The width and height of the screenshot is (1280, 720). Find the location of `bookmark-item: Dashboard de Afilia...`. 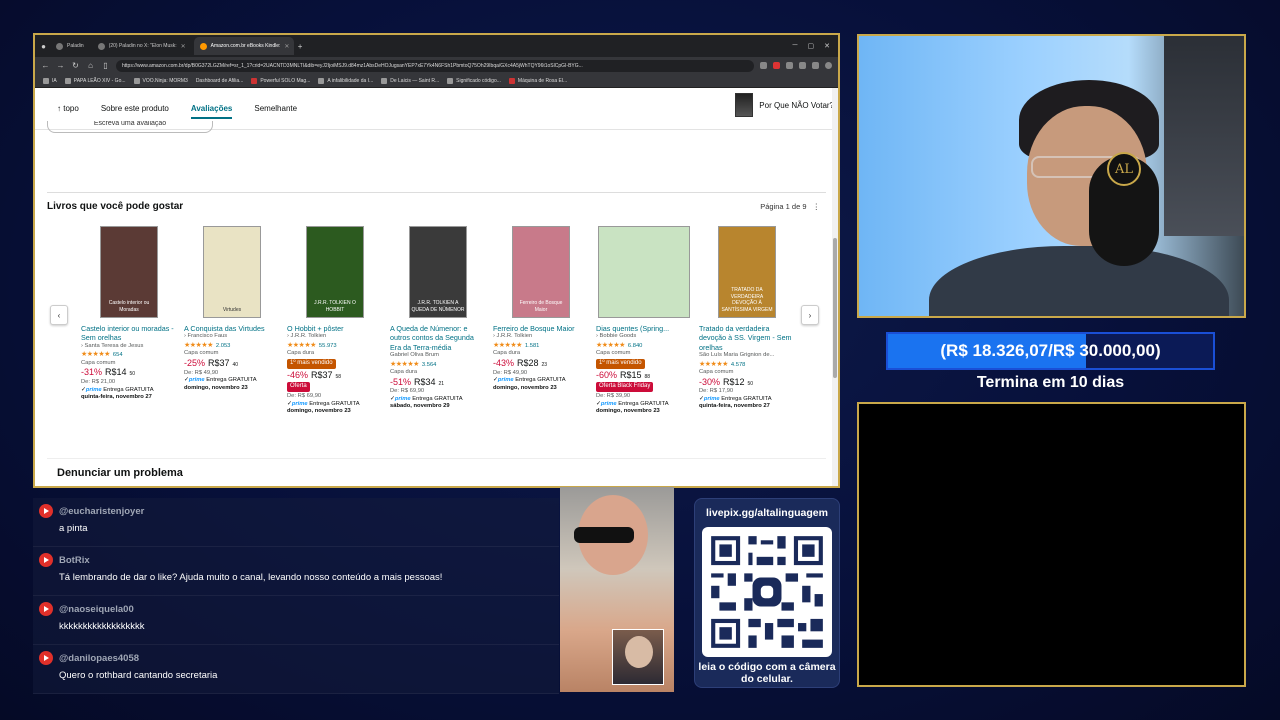

bookmark-item: Dashboard de Afilia... is located at coordinates (220, 81).